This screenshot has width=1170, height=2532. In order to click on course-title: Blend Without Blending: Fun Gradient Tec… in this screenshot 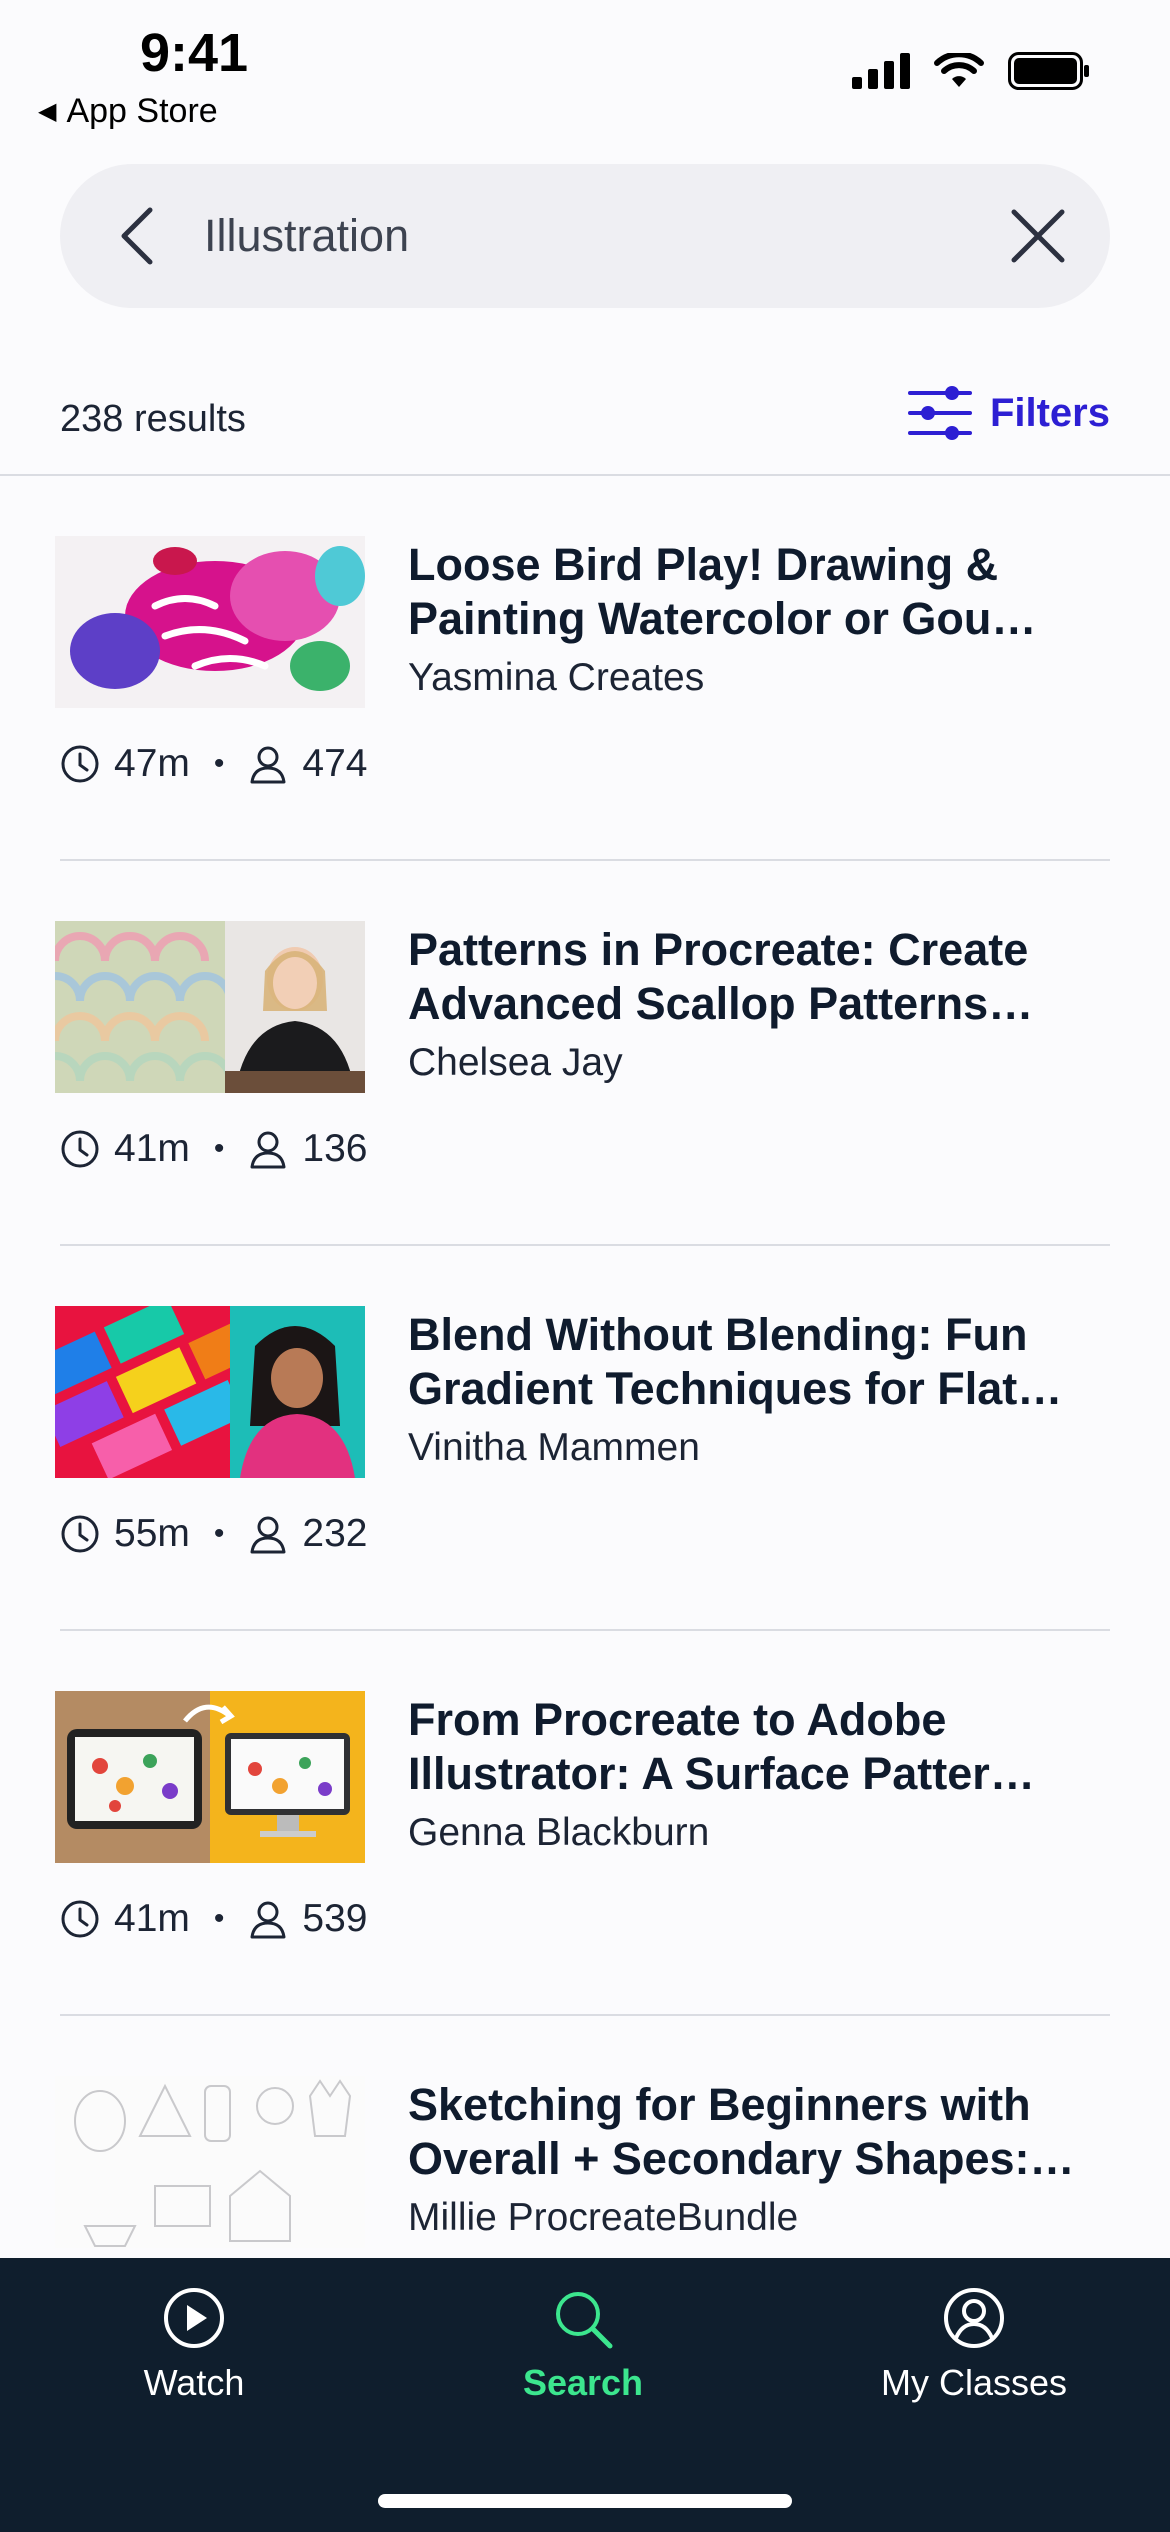, I will do `click(758, 1362)`.